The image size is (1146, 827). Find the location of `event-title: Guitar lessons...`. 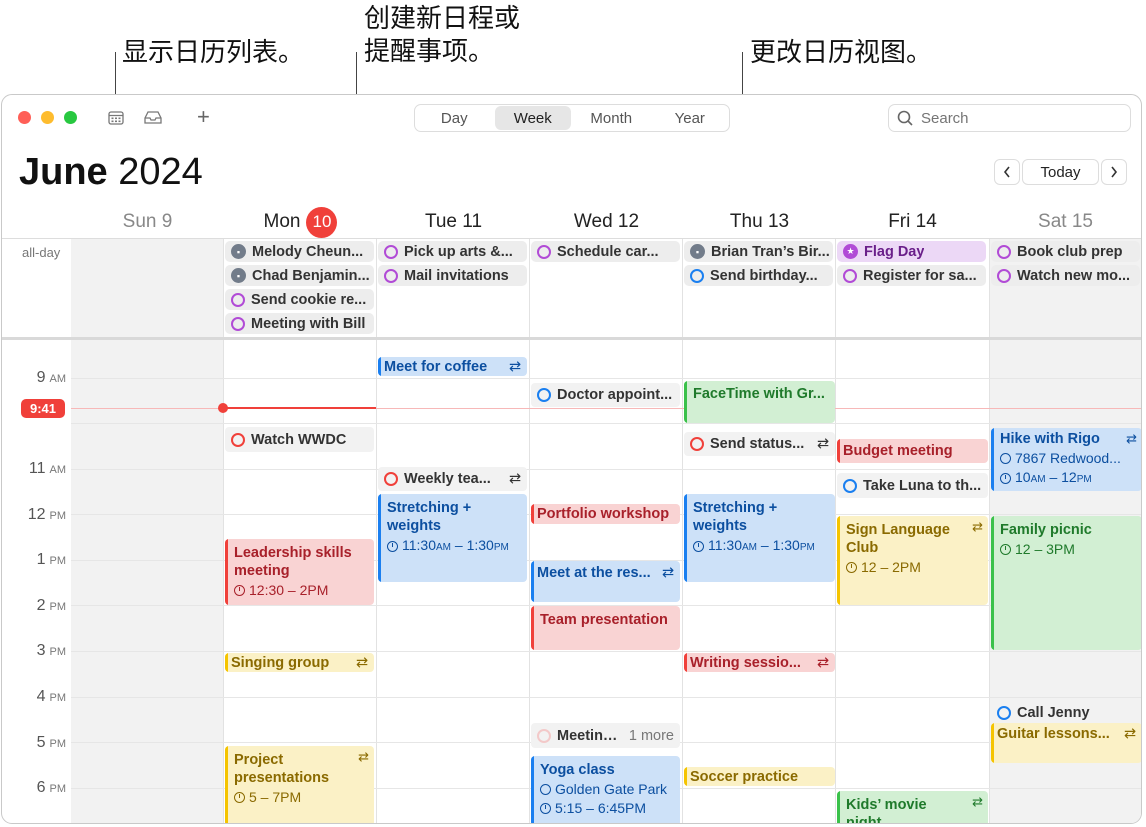

event-title: Guitar lessons... is located at coordinates (1053, 734).